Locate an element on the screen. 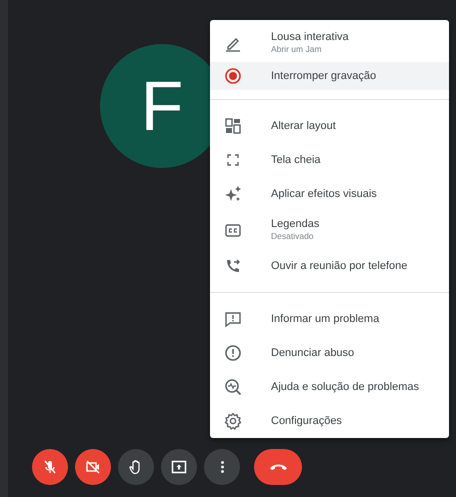  alert-icon is located at coordinates (233, 353).